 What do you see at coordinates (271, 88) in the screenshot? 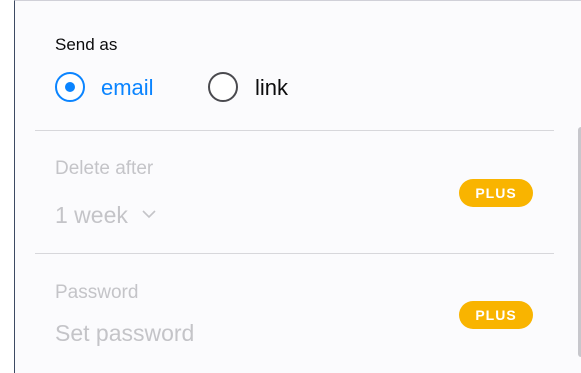
I see `send-as-link-label: link` at bounding box center [271, 88].